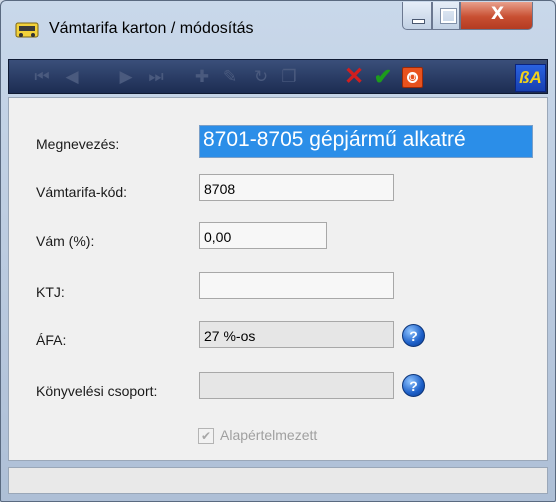 This screenshot has width=556, height=502. What do you see at coordinates (206, 436) in the screenshot?
I see `alapertelmezett-checkbox: ✔` at bounding box center [206, 436].